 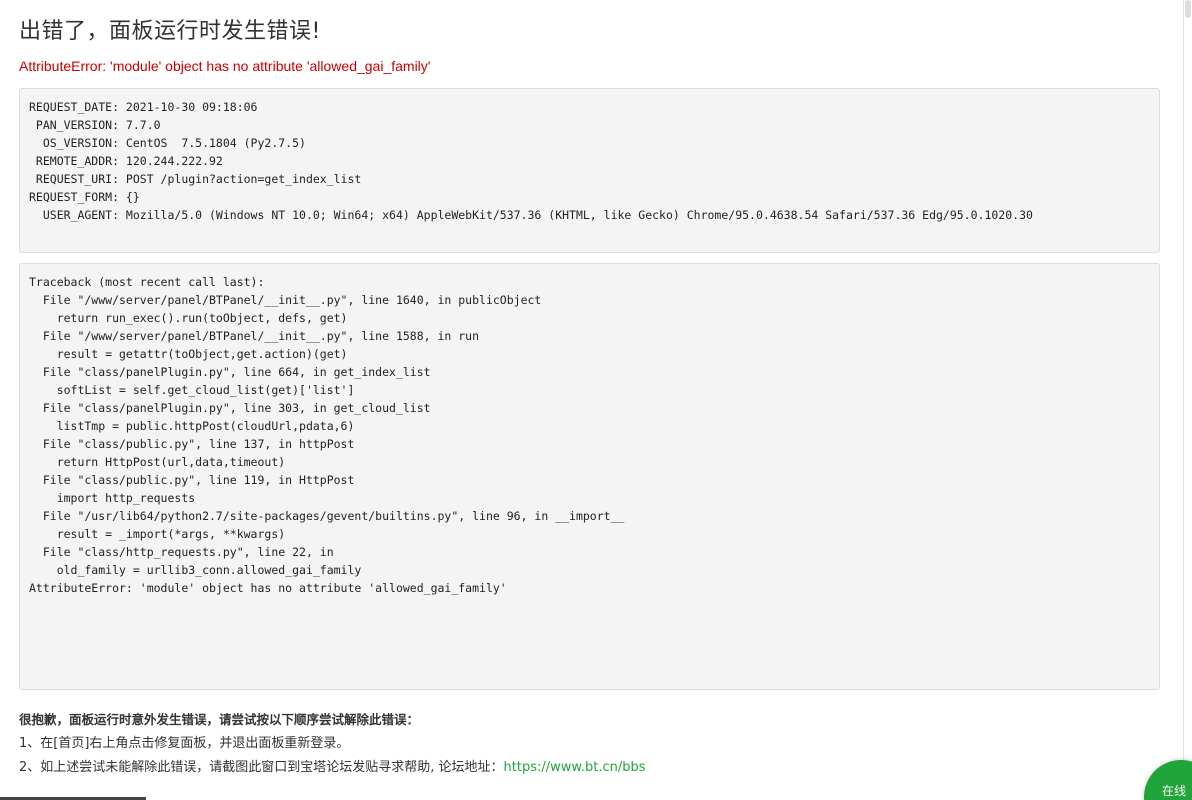 I want to click on traceback-line: result = _import(*args, **kwargs), so click(x=157, y=534).